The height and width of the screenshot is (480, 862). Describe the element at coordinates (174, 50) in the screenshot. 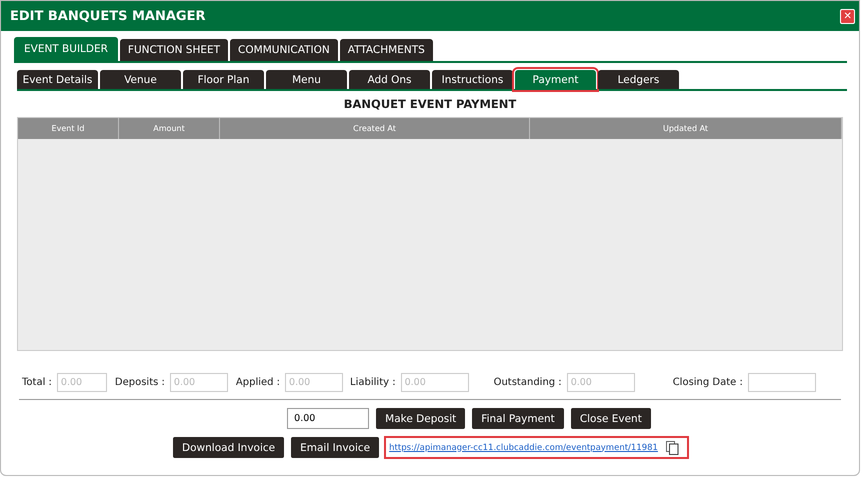

I see `main-tab: FUNCTION SHEET` at that location.